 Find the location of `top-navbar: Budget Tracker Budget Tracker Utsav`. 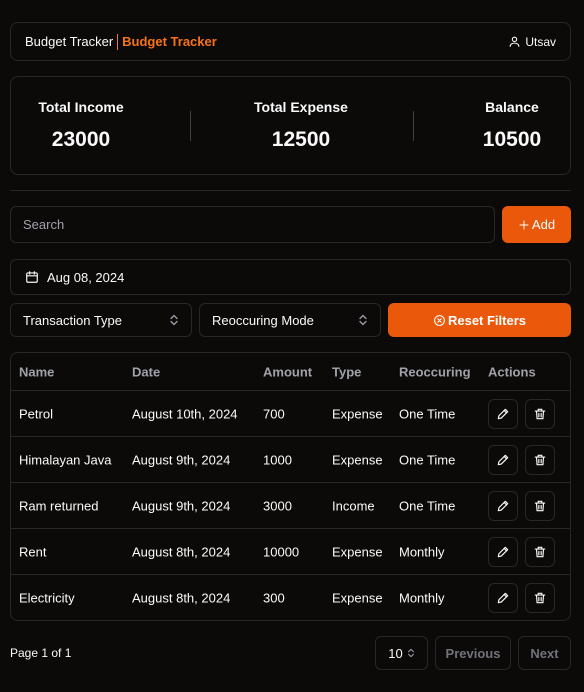

top-navbar: Budget Tracker Budget Tracker Utsav is located at coordinates (290, 41).